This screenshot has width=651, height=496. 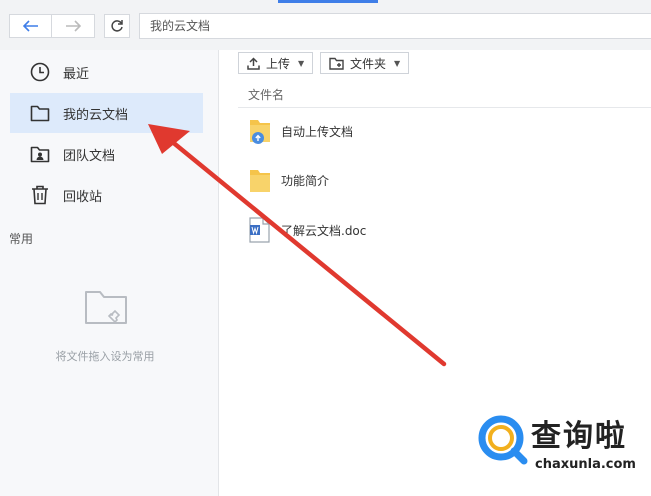 I want to click on upload-button: 上传 ▼, so click(x=276, y=63).